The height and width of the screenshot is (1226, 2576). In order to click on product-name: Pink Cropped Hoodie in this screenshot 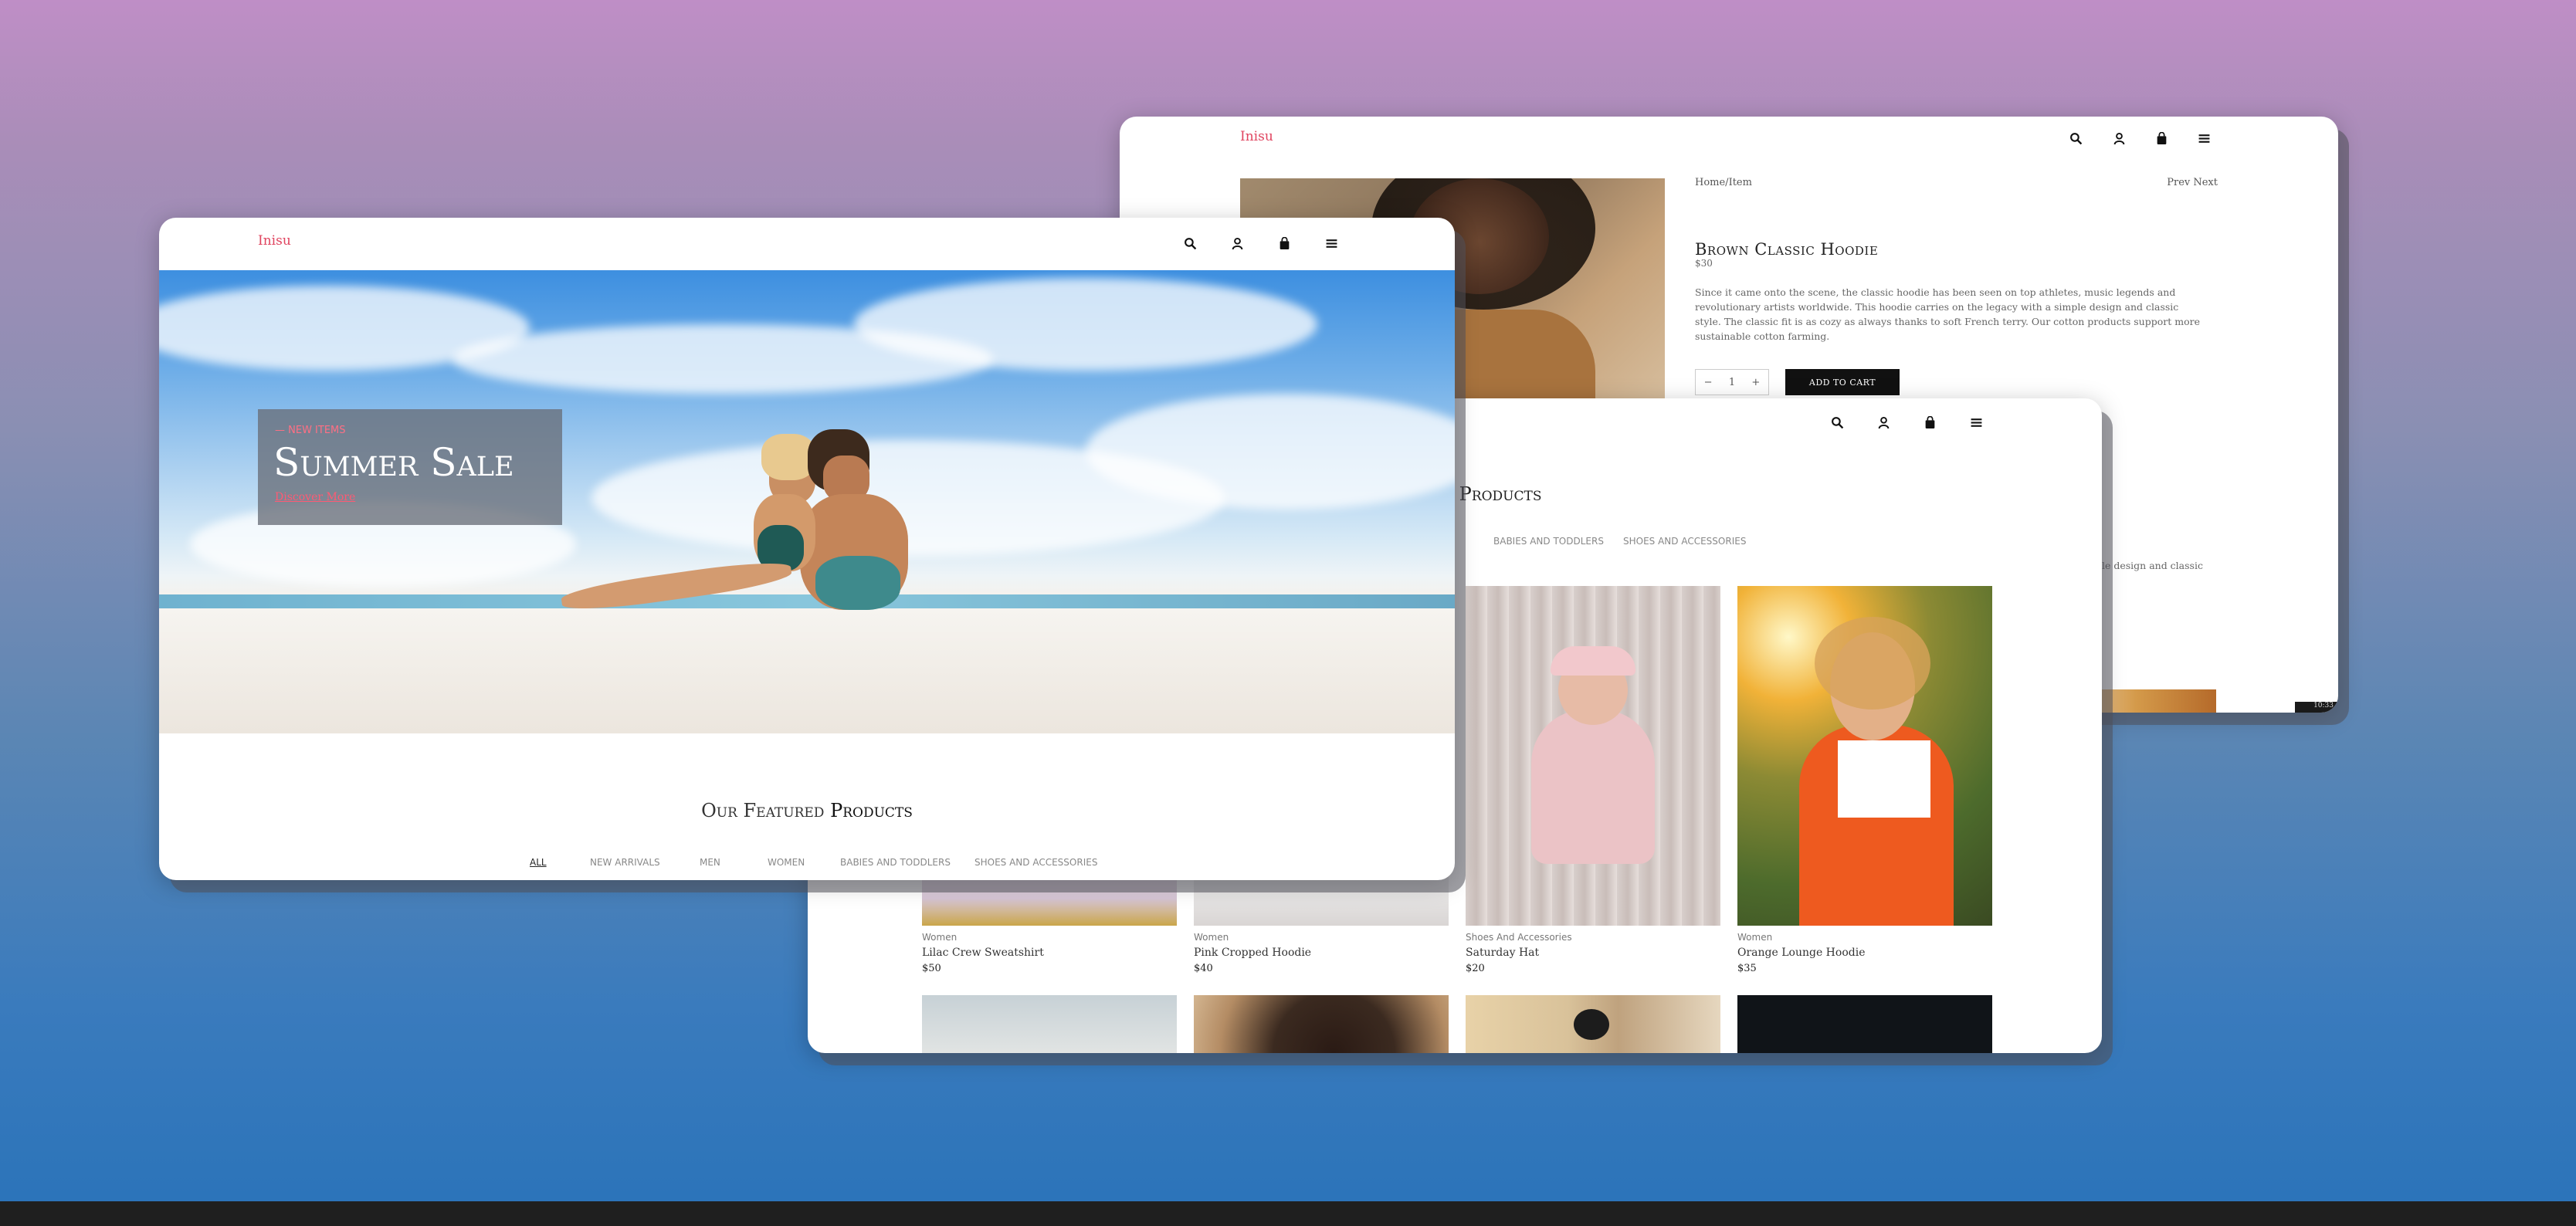, I will do `click(1252, 953)`.